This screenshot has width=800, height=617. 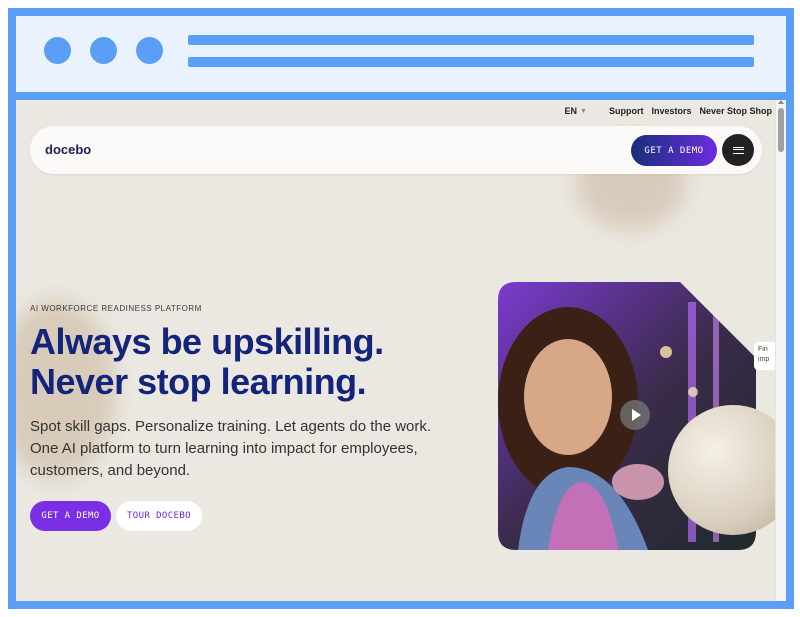 I want to click on headline-line: Always be upskilling., so click(x=207, y=341).